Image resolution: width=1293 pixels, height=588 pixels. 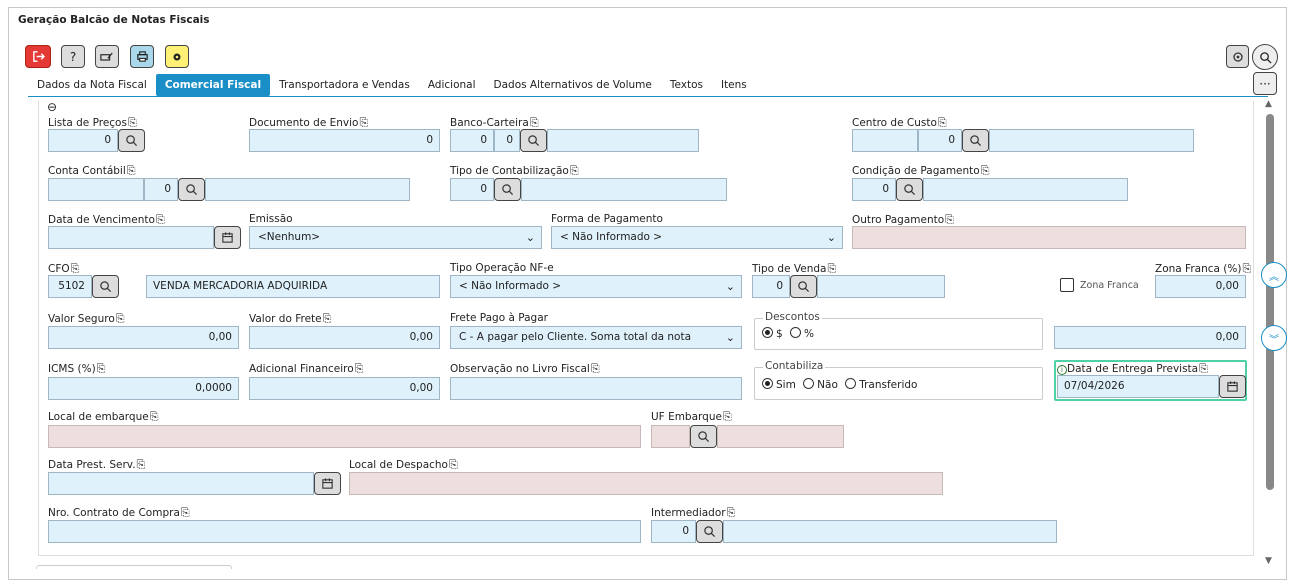 What do you see at coordinates (344, 85) in the screenshot?
I see `tab-transportadora-vendas: Transportadora e Vendas` at bounding box center [344, 85].